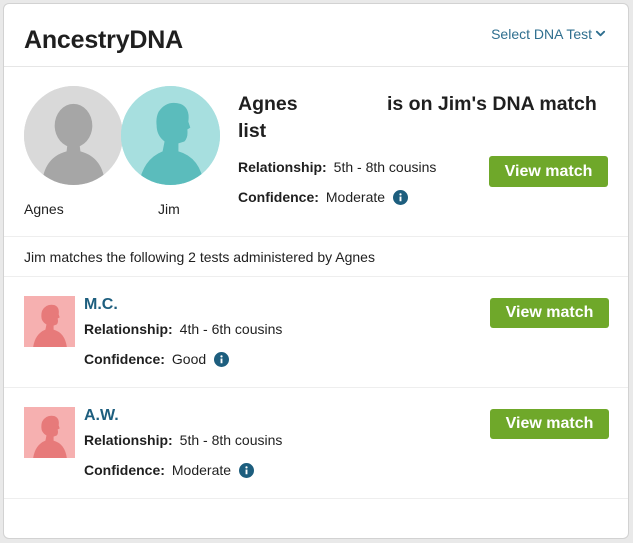 Image resolution: width=633 pixels, height=543 pixels. What do you see at coordinates (541, 34) in the screenshot?
I see `select-dna-test-label: Select DNA Test` at bounding box center [541, 34].